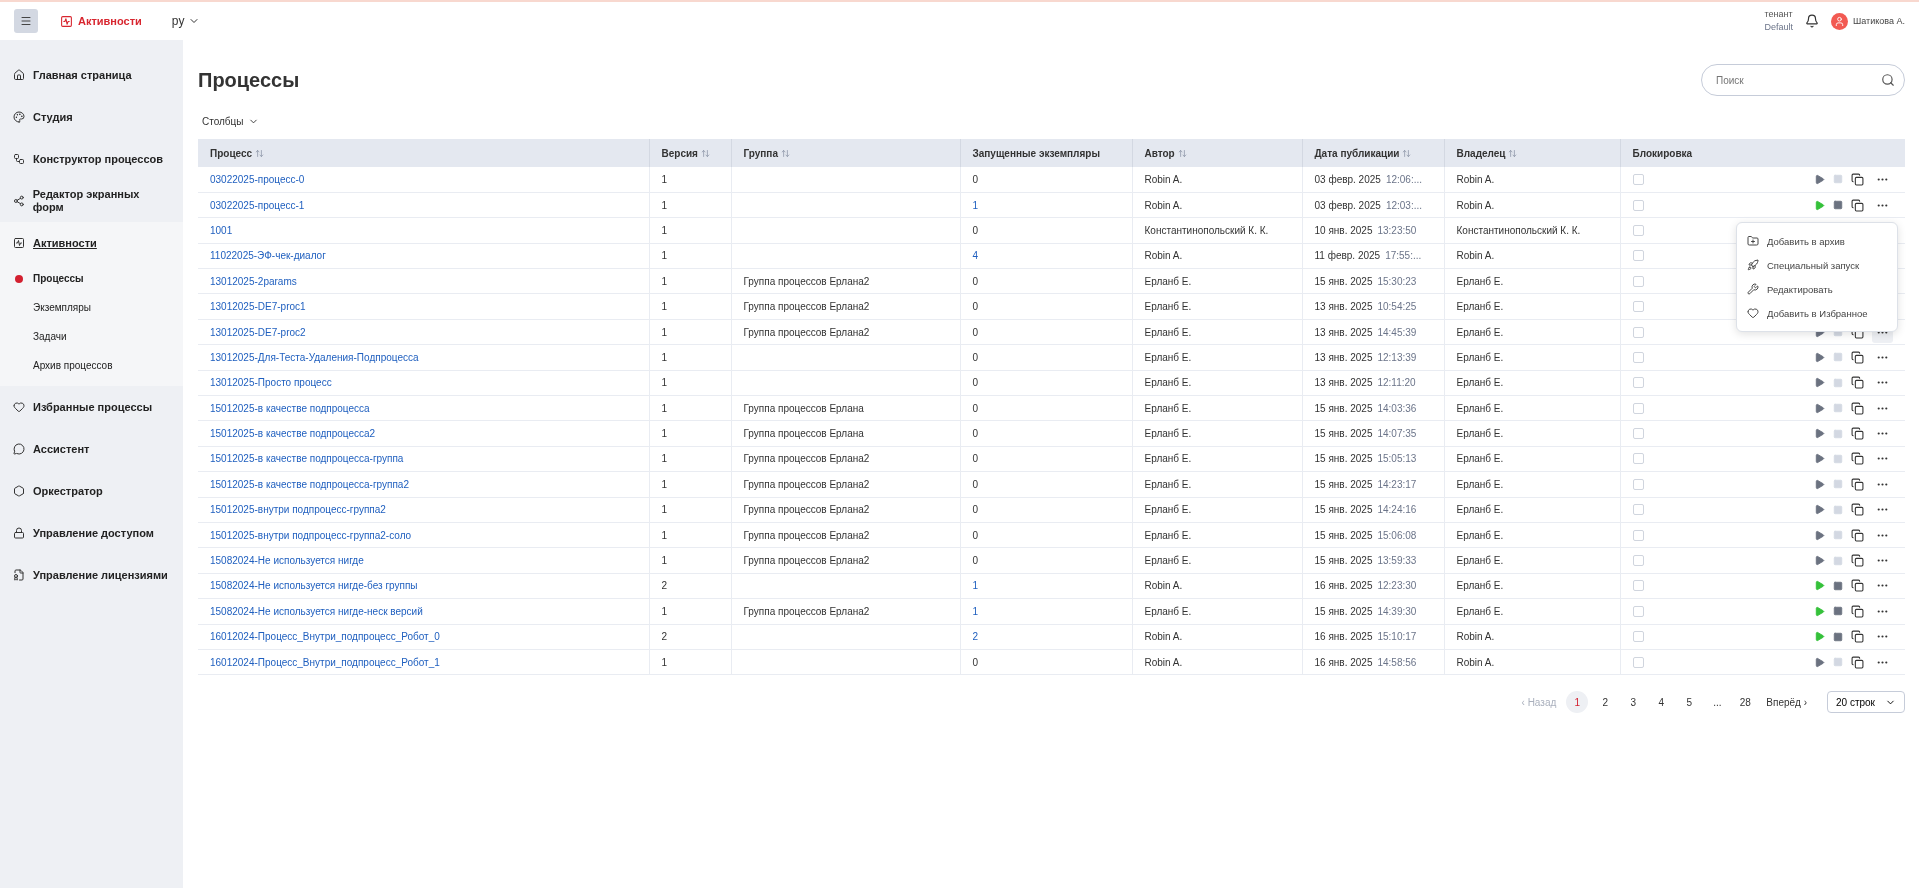 This screenshot has width=1919, height=888. Describe the element at coordinates (1577, 702) in the screenshot. I see `page-button: 1` at that location.